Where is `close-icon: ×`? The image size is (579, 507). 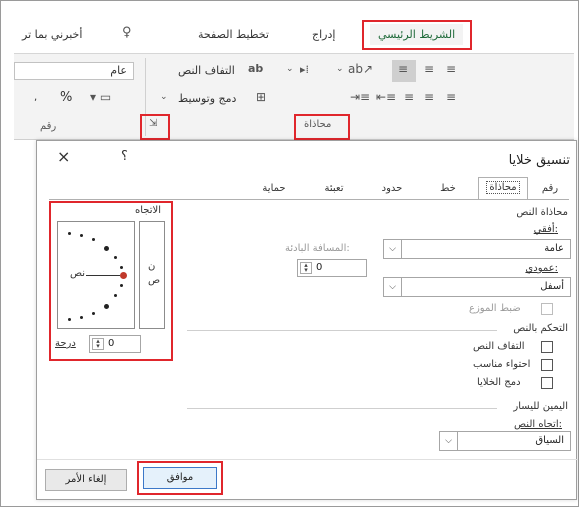
close-icon: × is located at coordinates (63, 156).